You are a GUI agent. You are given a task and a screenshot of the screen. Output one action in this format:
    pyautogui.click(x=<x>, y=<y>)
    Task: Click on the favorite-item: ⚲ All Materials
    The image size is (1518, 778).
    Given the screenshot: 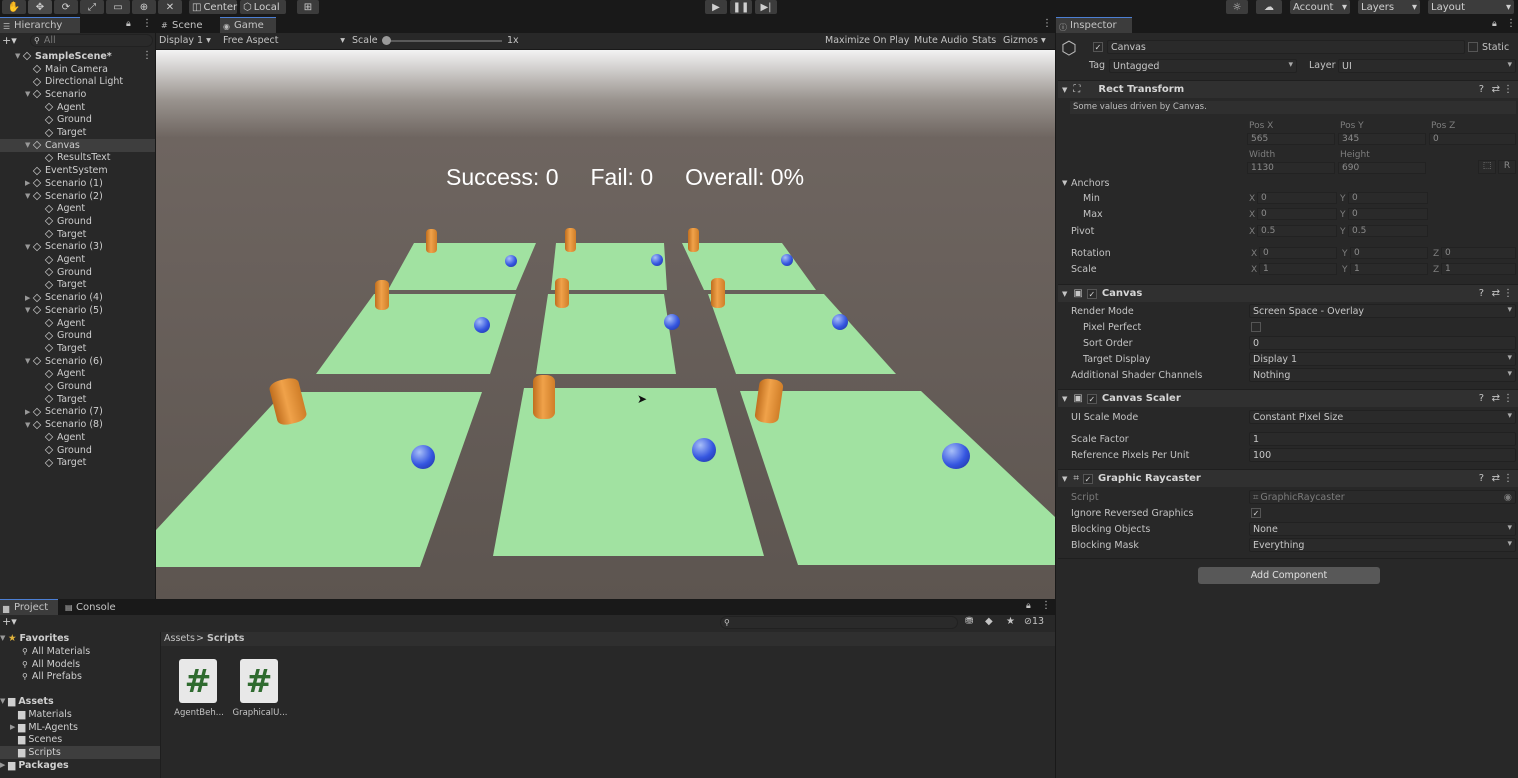 What is the action you would take?
    pyautogui.click(x=77, y=651)
    